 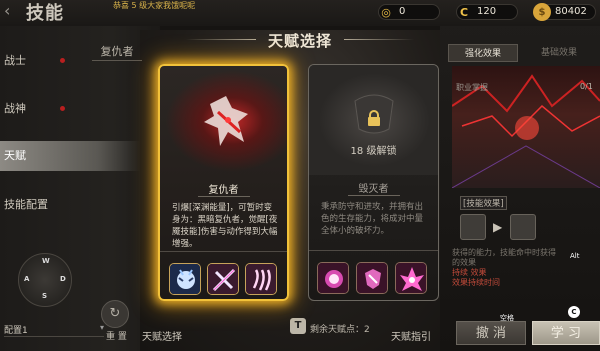 I want to click on remaining-talent-points: 剩余天赋点：2, so click(x=340, y=330).